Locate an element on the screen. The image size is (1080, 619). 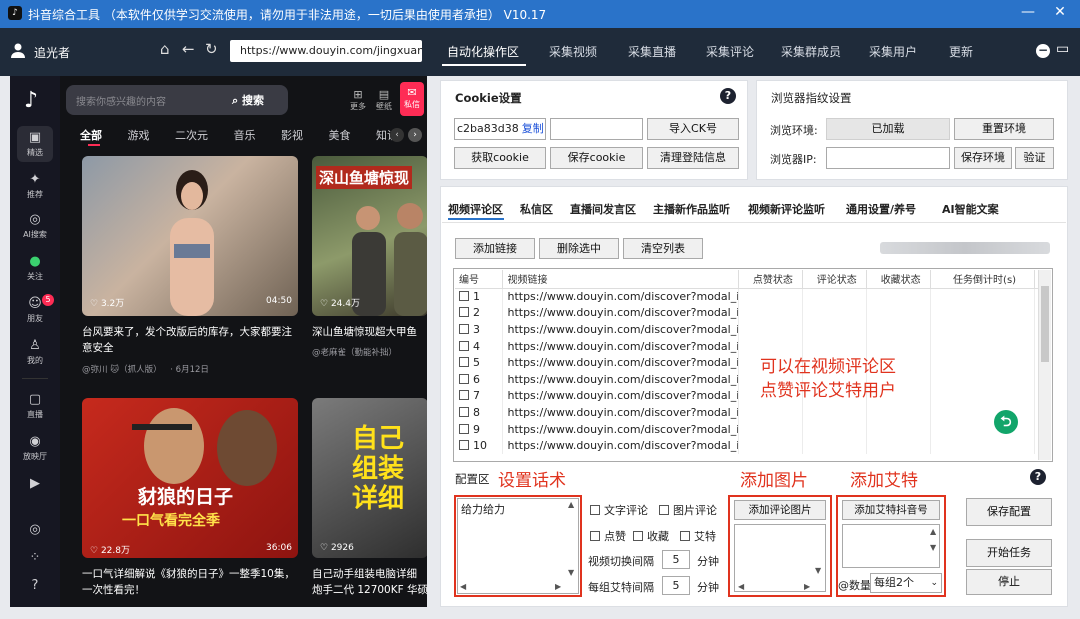
side-apps: ⁘ is located at coordinates (35, 558).